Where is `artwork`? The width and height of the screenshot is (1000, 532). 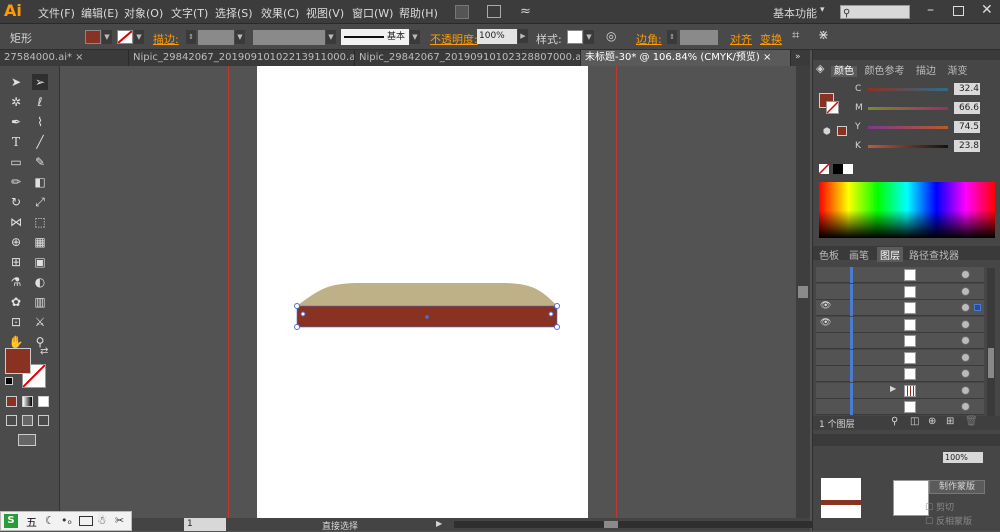
artwork is located at coordinates (427, 305).